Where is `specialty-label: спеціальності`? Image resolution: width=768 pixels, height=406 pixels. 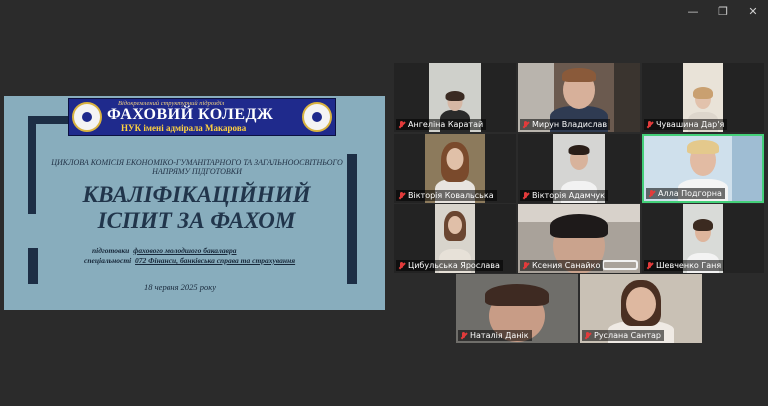
specialty-label: спеціальності is located at coordinates (108, 260).